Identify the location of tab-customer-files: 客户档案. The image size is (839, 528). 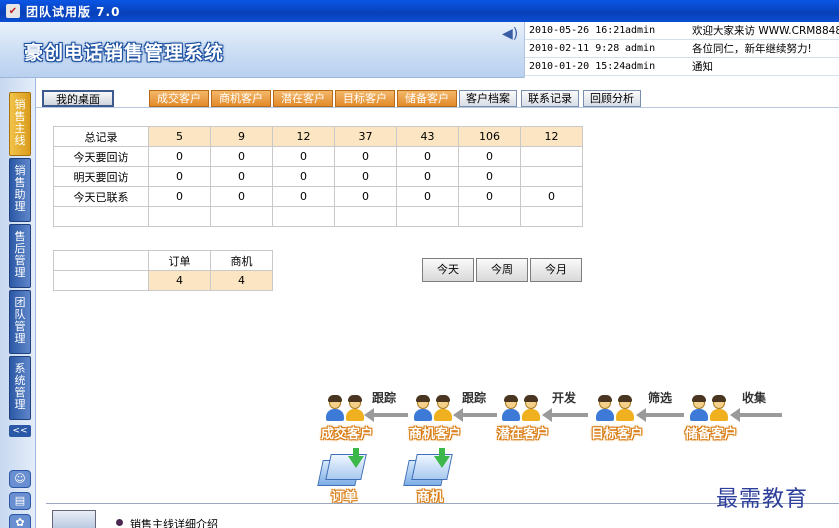
(488, 98).